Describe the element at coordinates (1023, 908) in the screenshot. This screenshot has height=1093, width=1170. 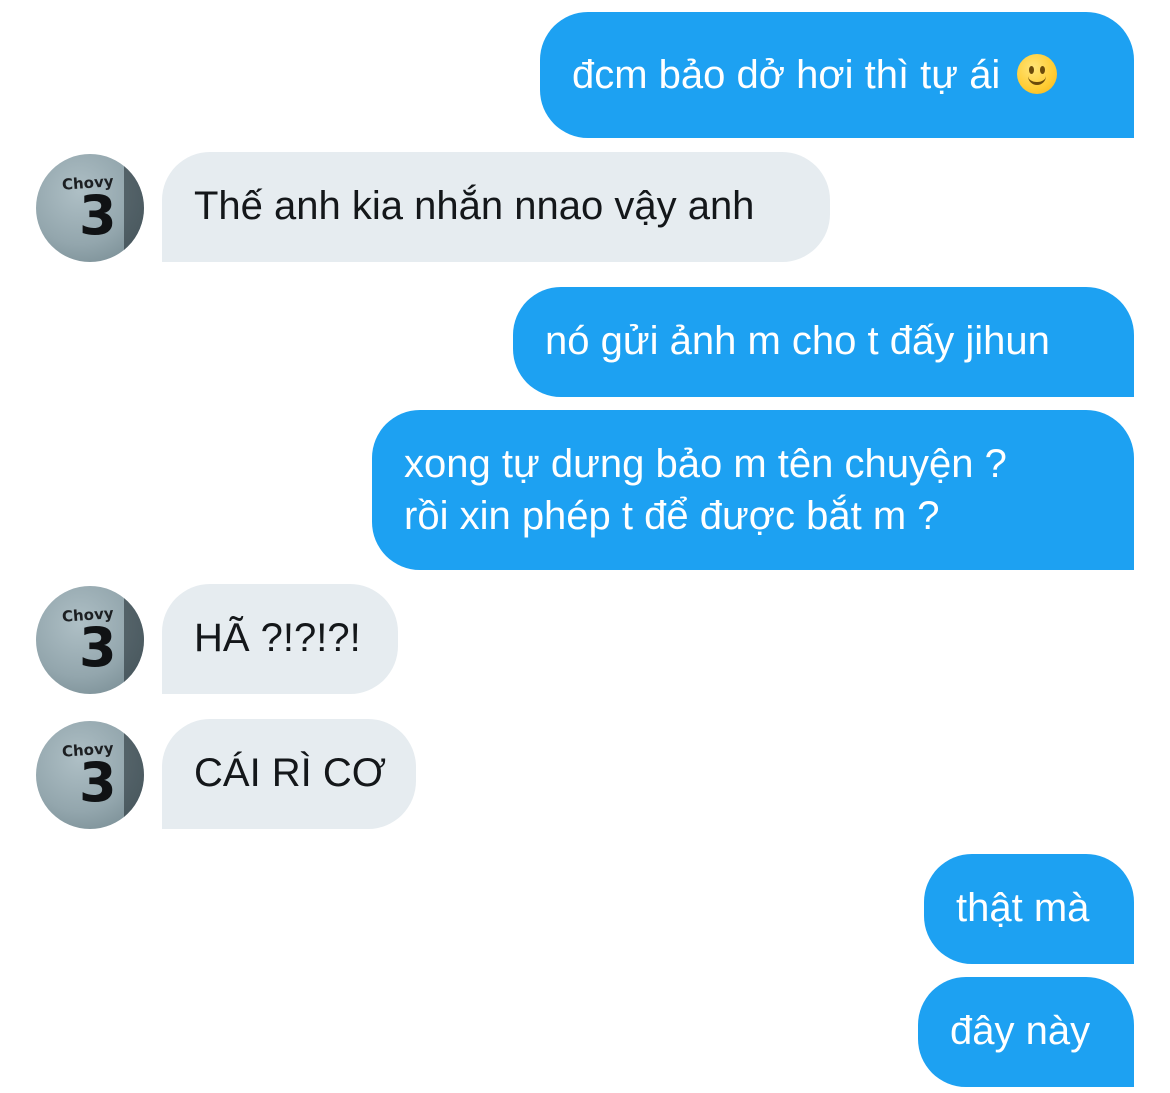
I see `message-text: thật mà` at that location.